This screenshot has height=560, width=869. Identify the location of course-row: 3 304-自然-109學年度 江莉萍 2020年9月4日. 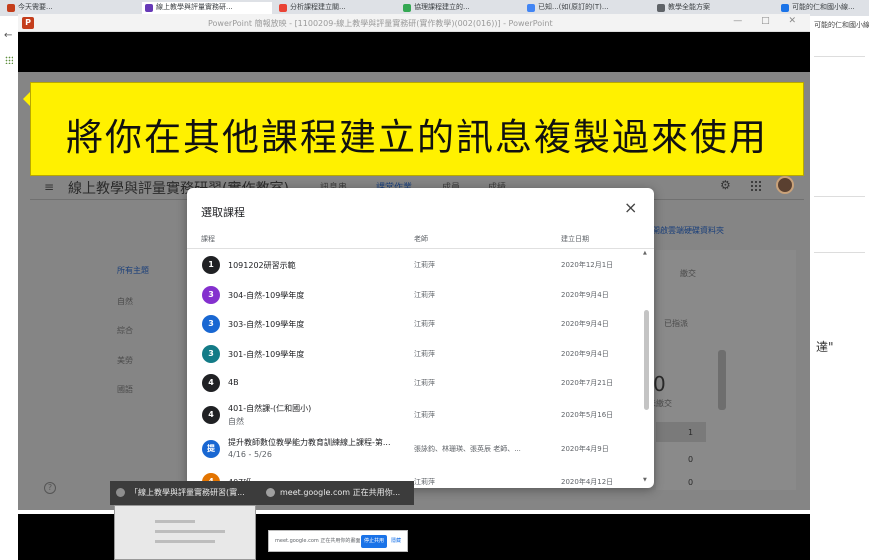
(417, 295).